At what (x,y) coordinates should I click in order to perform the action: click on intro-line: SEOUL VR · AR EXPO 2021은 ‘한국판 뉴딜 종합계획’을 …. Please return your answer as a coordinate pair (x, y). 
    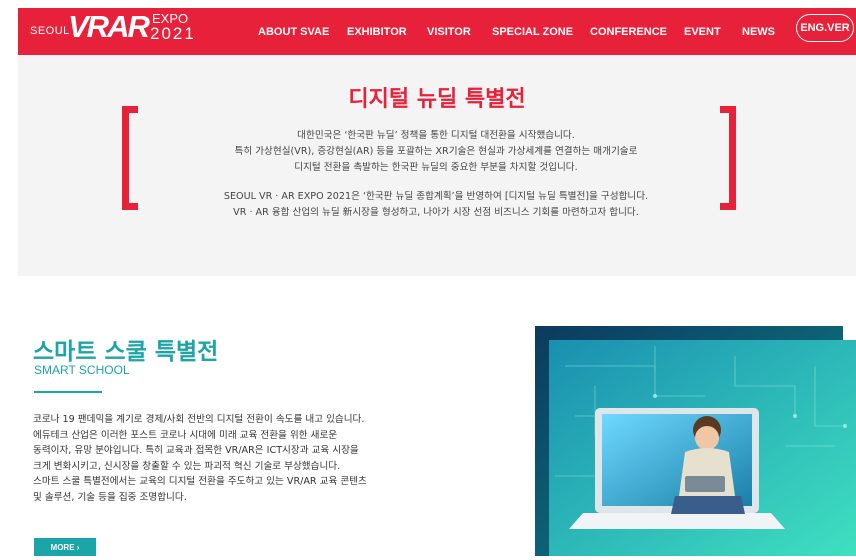
    Looking at the image, I should click on (436, 196).